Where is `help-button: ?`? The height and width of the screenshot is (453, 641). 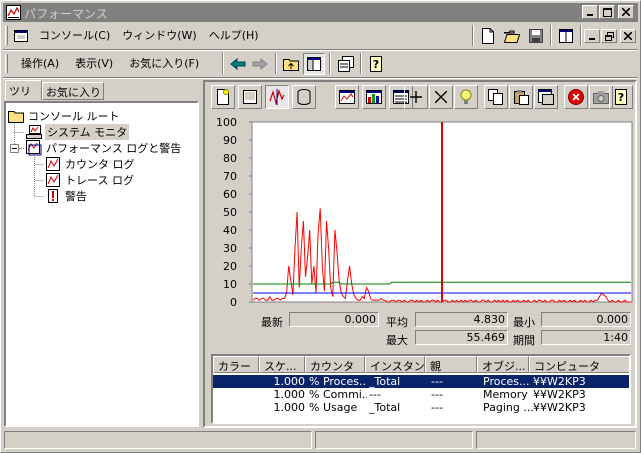
help-button: ? is located at coordinates (376, 64).